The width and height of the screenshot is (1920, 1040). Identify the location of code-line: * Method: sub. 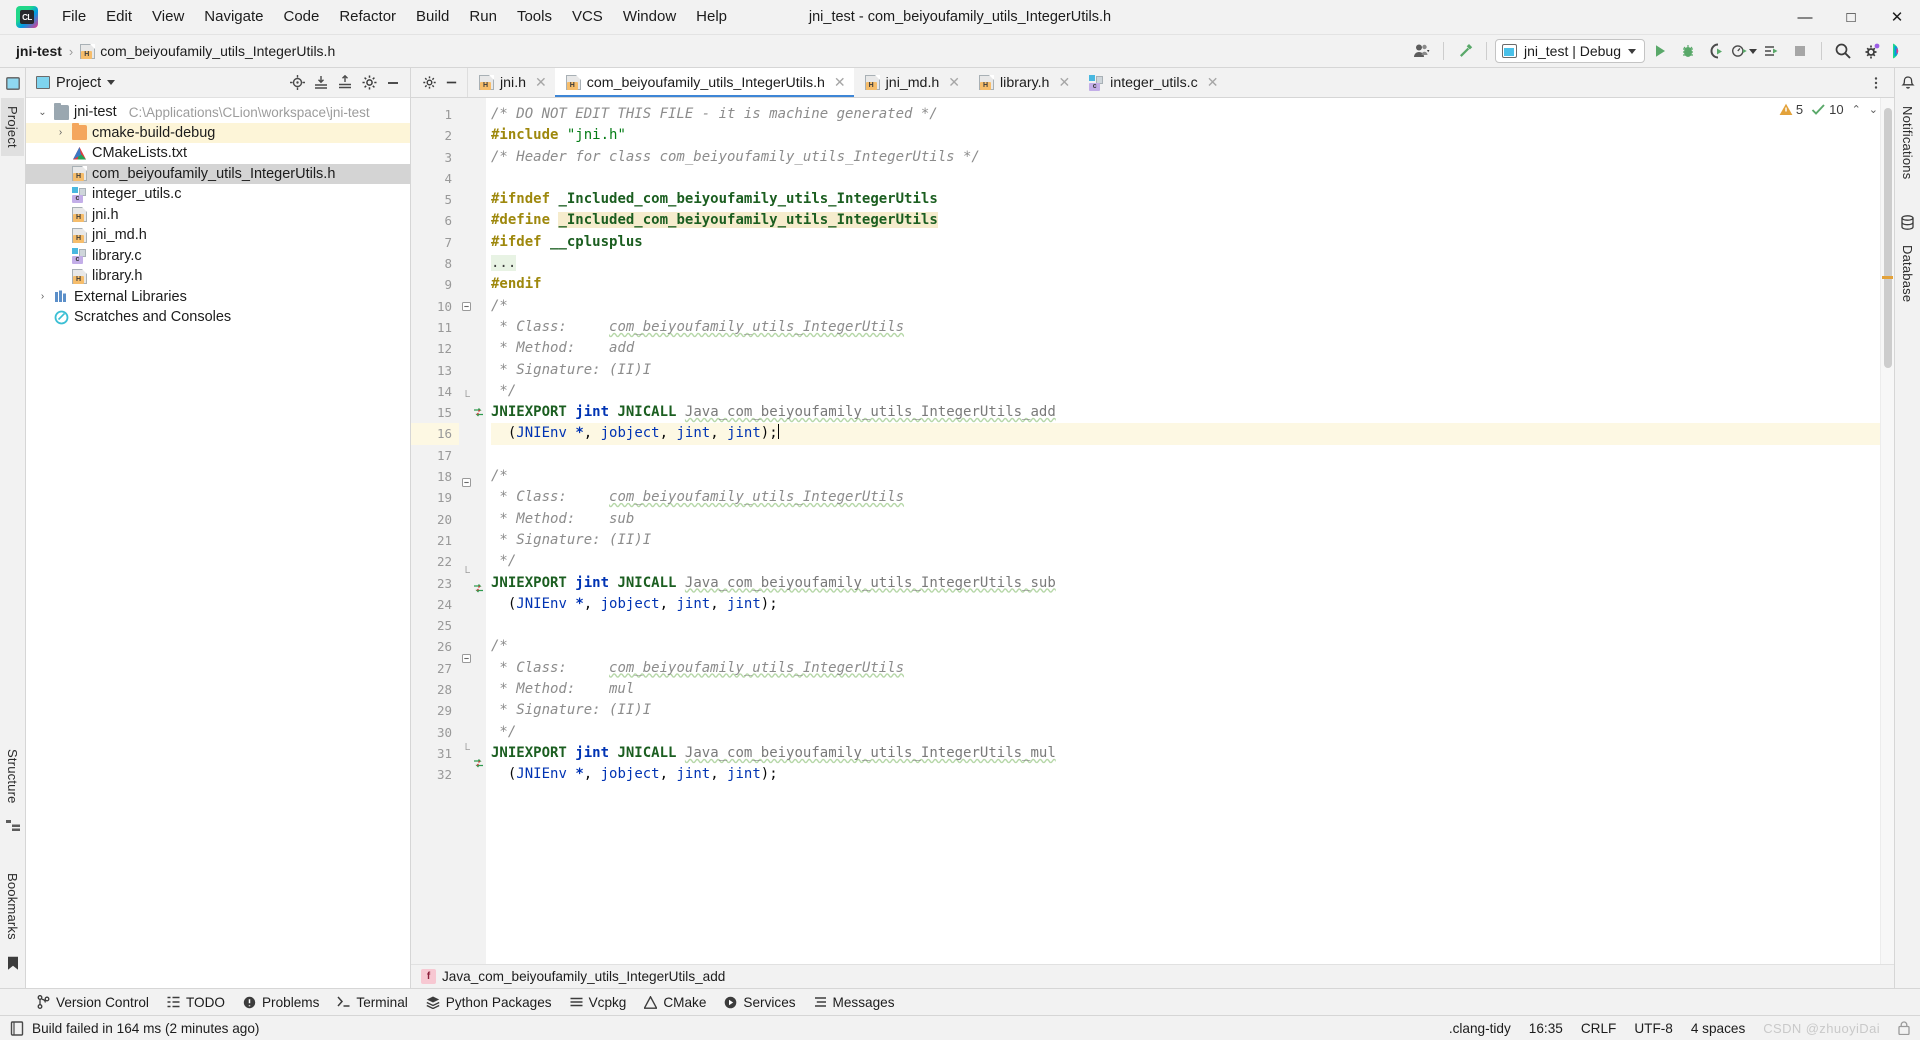
(1185, 519).